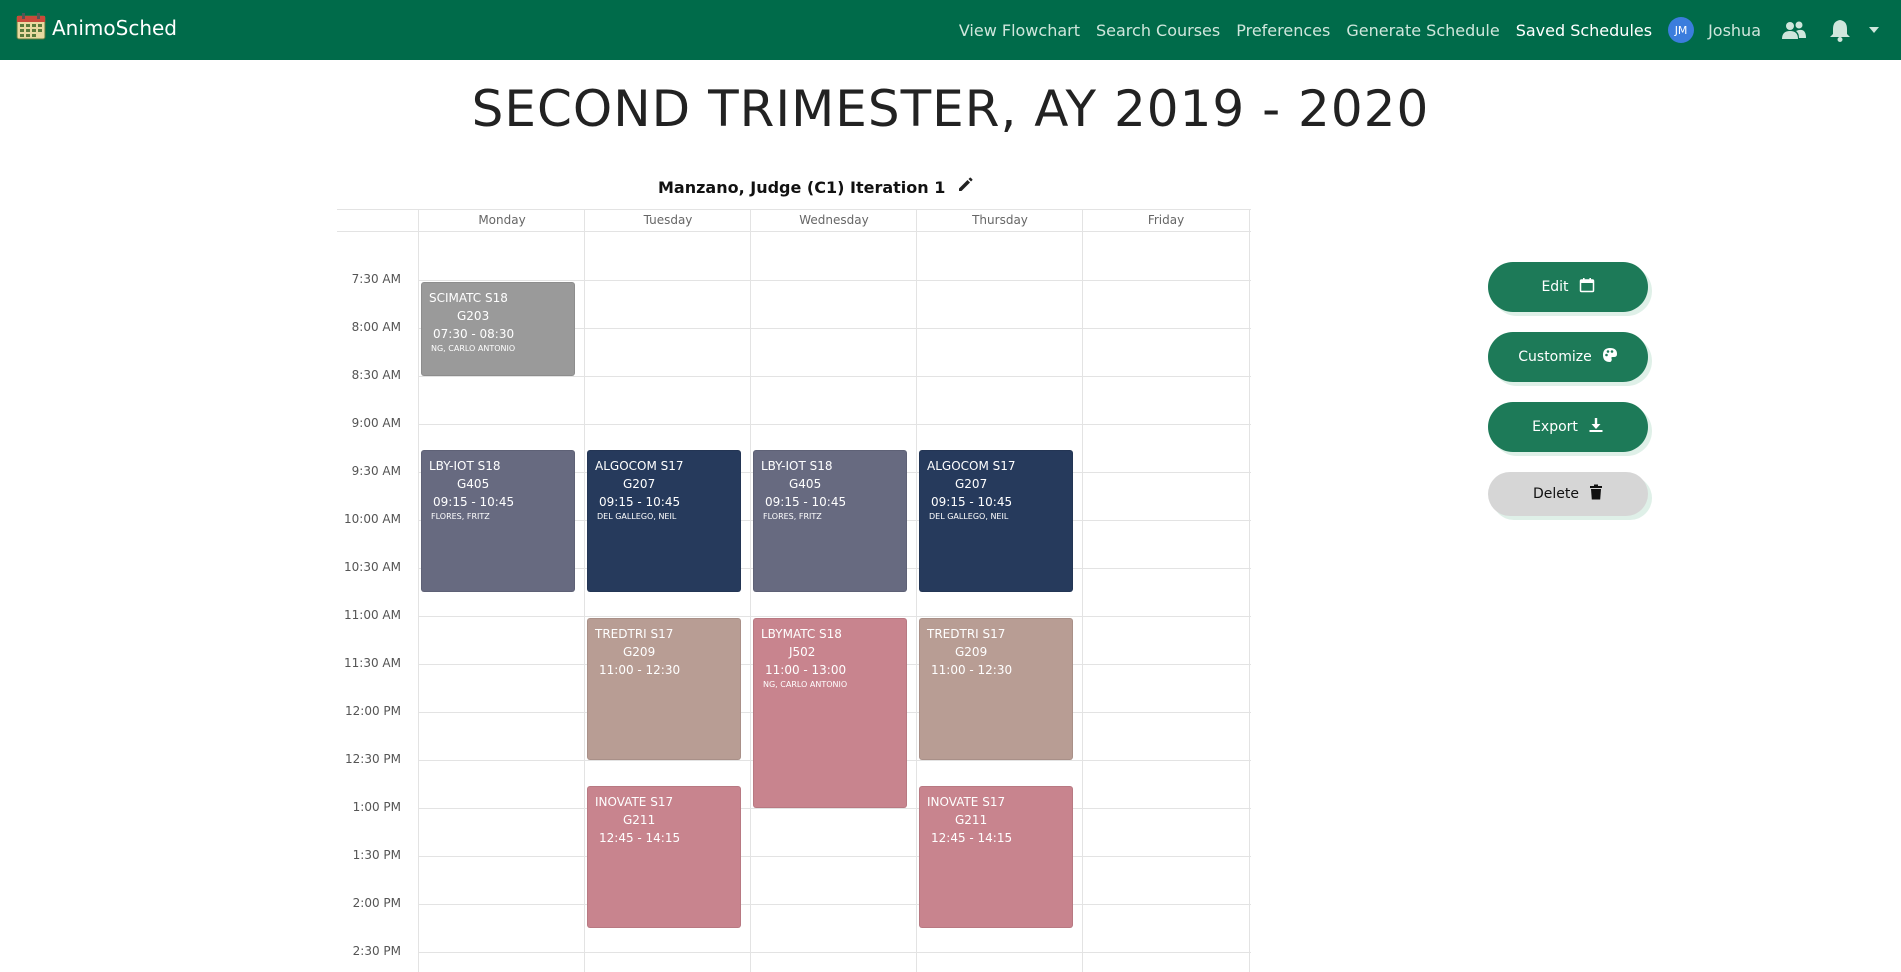 This screenshot has height=972, width=1901. Describe the element at coordinates (373, 759) in the screenshot. I see `time-label: 12:30 PM` at that location.